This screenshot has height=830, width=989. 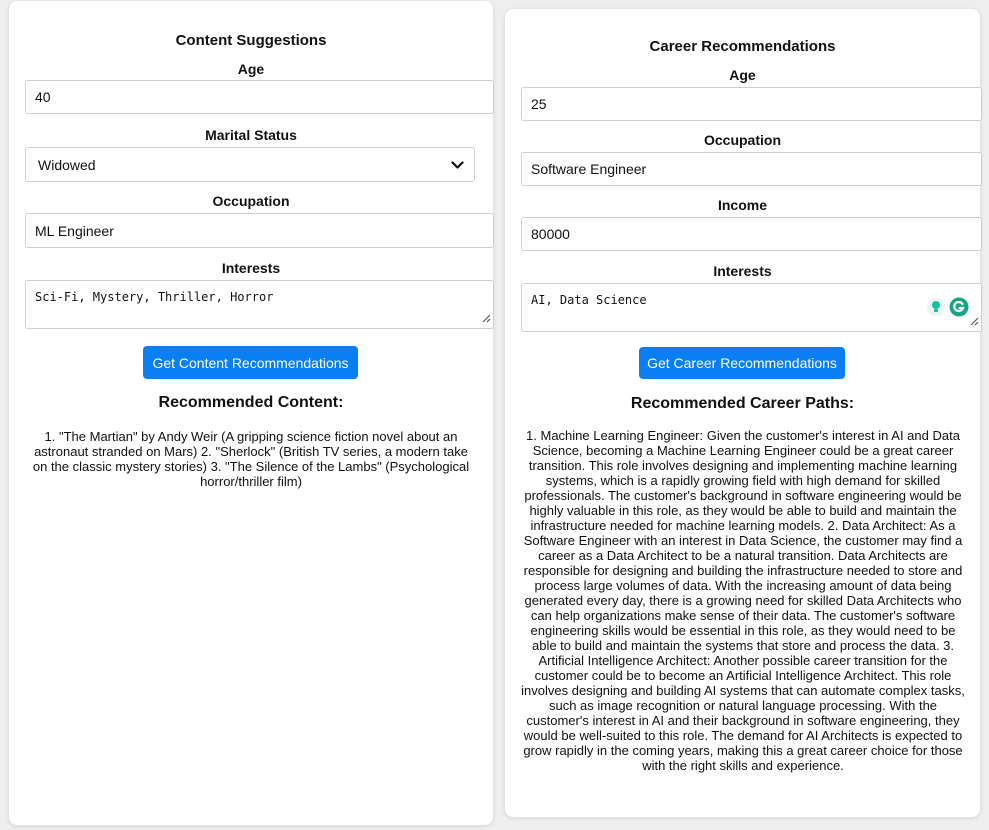 I want to click on interests-textarea: Sci-Fi, Mystery, Thriller, Horror, so click(x=259, y=304).